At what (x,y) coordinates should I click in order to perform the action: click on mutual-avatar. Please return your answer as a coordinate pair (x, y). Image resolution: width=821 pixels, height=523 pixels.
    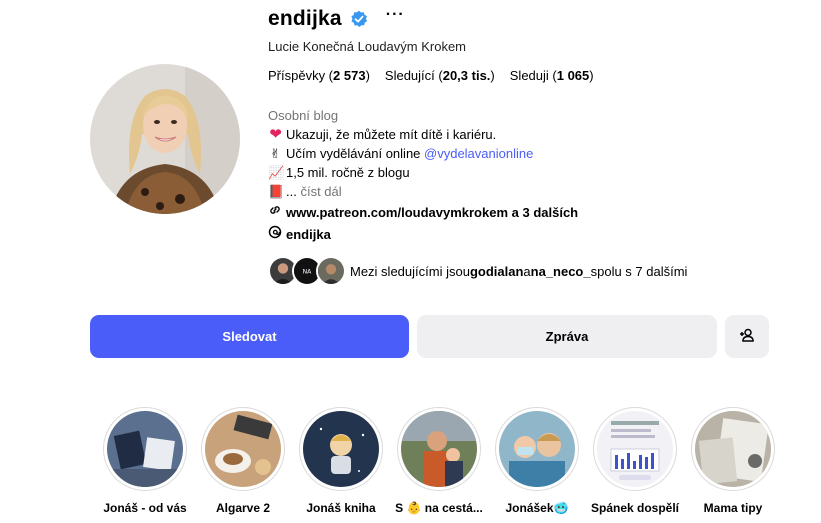
    Looking at the image, I should click on (331, 271).